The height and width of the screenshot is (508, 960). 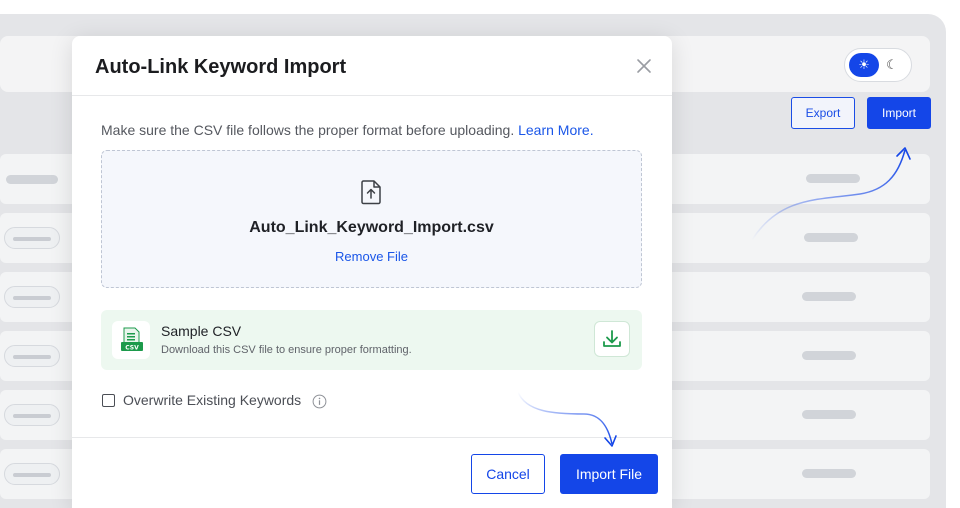 I want to click on remove-file-link: Remove File, so click(x=371, y=256).